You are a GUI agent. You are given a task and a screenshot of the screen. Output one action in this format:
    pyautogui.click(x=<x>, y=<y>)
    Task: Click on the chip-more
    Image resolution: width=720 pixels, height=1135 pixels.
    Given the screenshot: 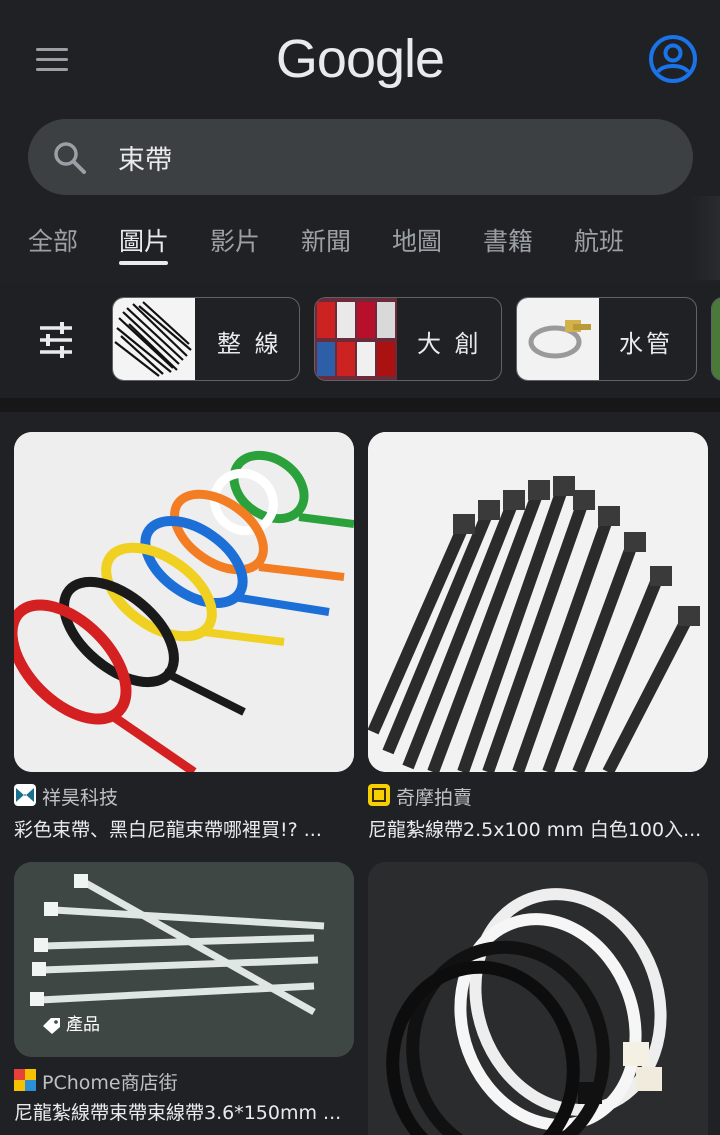 What is the action you would take?
    pyautogui.click(x=715, y=339)
    